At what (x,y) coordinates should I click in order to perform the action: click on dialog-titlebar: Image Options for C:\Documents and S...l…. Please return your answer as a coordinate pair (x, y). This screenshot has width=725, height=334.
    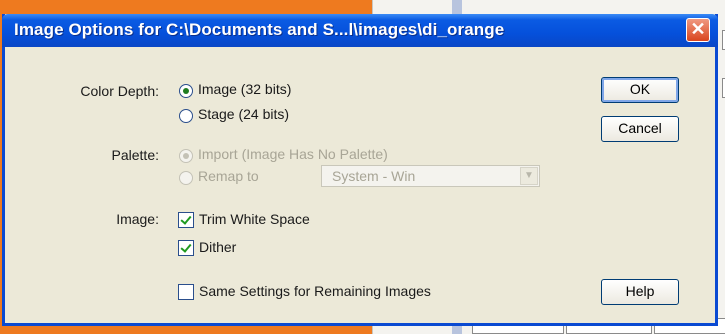
    Looking at the image, I should click on (360, 30).